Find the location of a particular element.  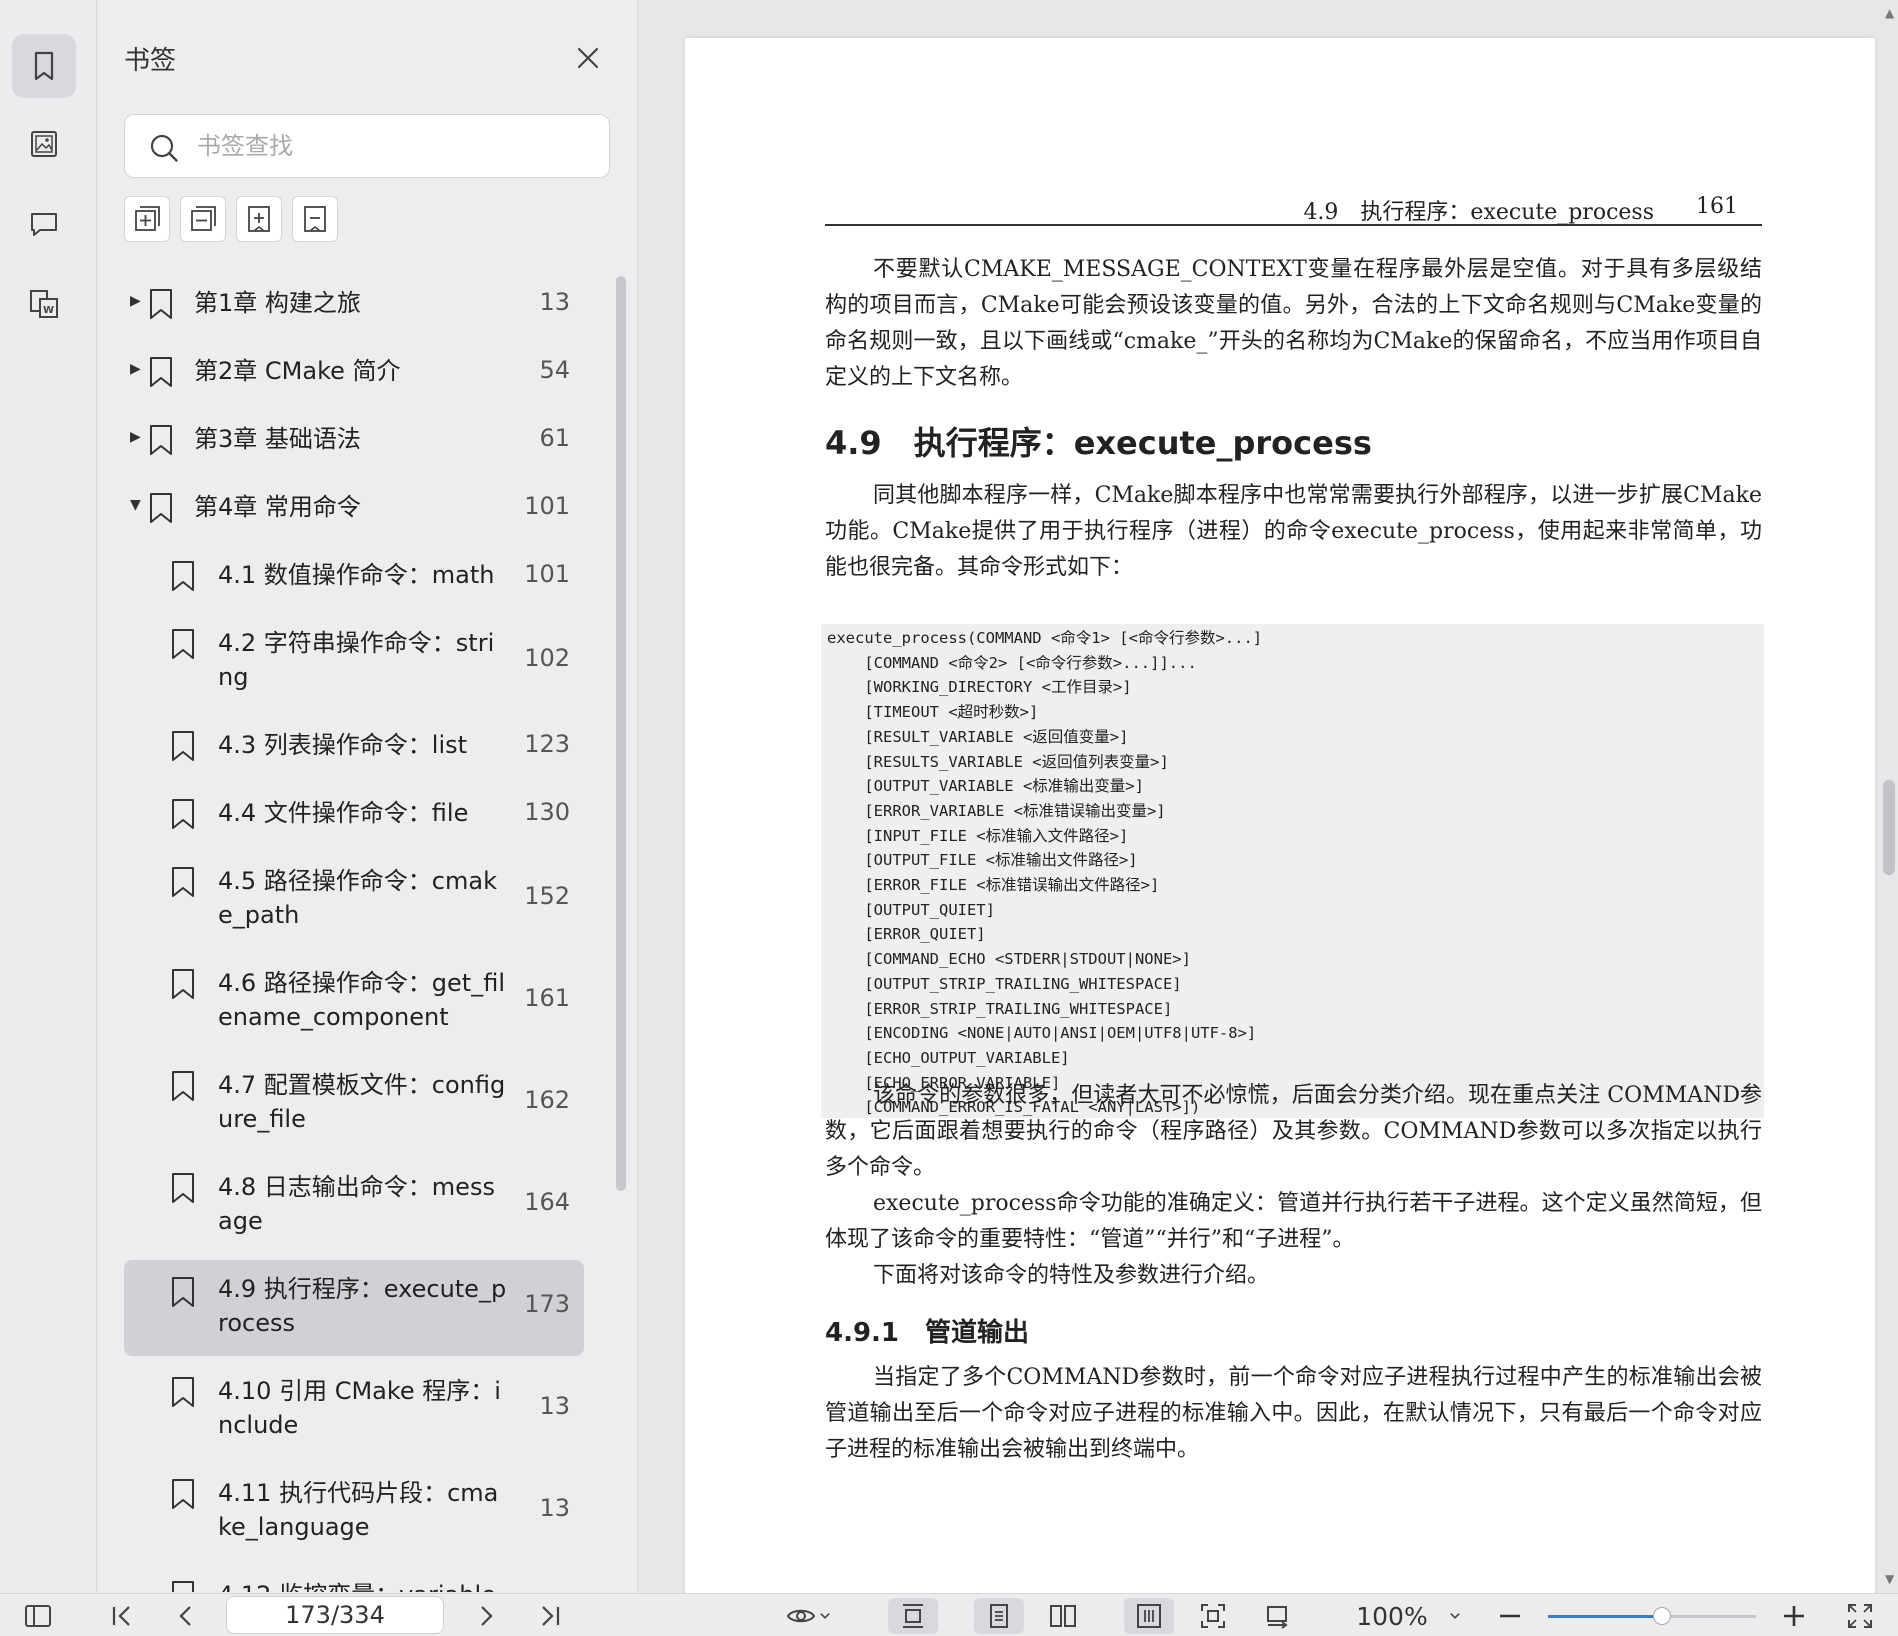

bookmark-item: 4.6 路径操作命令：get_filename_component 161 is located at coordinates (354, 1001).